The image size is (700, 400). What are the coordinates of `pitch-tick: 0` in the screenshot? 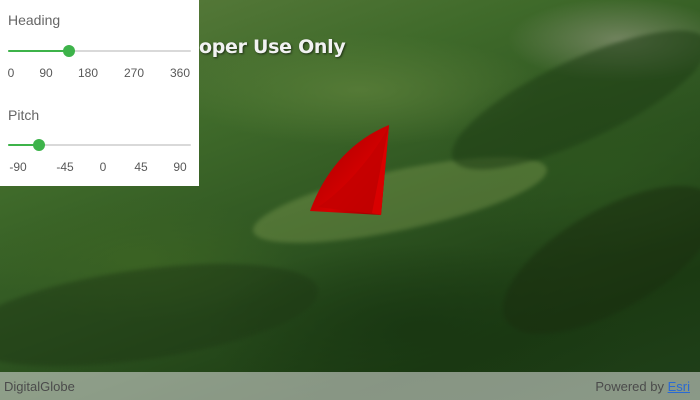 It's located at (103, 167).